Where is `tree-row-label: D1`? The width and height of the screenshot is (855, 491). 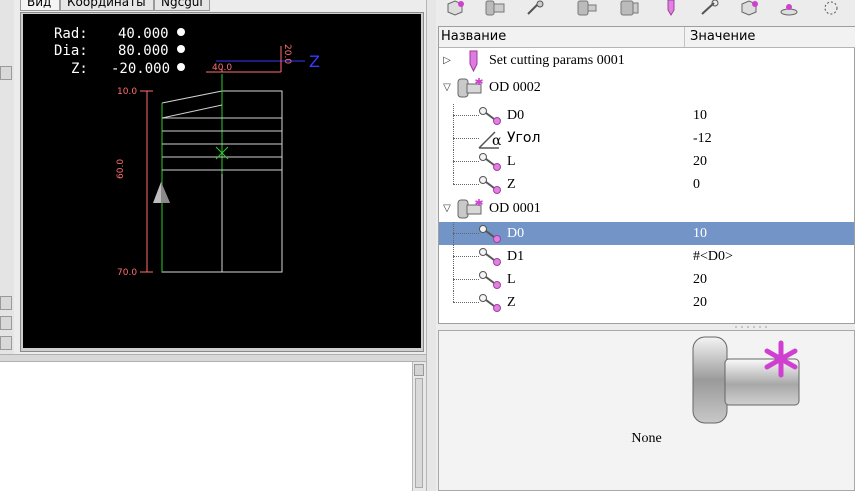 tree-row-label: D1 is located at coordinates (516, 256).